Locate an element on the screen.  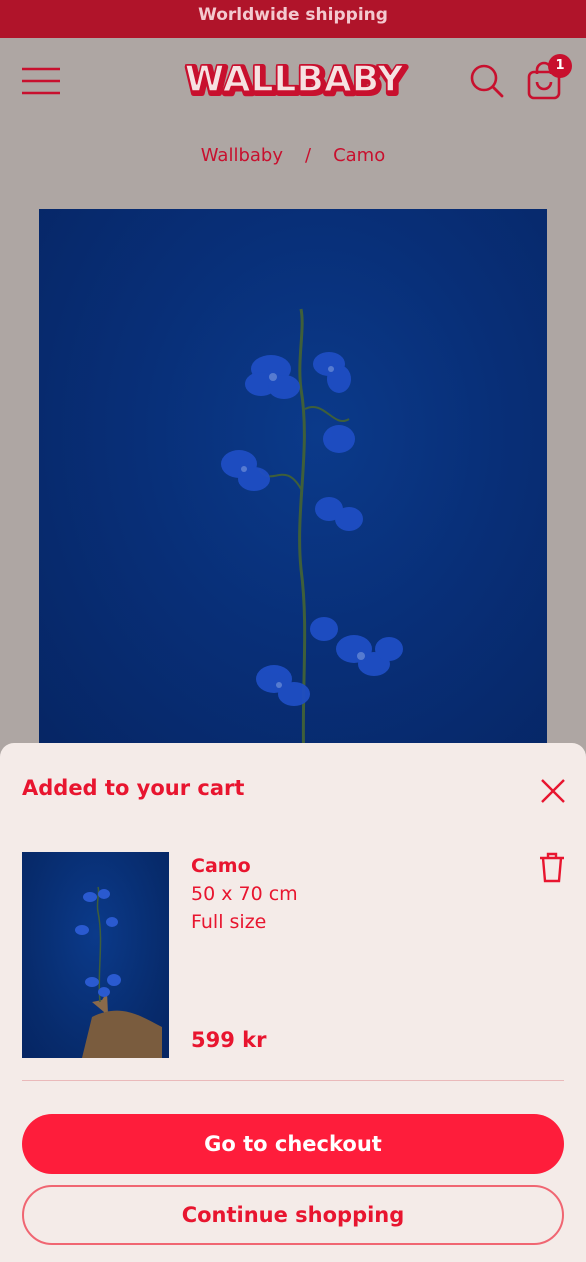
trash-icon is located at coordinates (552, 867).